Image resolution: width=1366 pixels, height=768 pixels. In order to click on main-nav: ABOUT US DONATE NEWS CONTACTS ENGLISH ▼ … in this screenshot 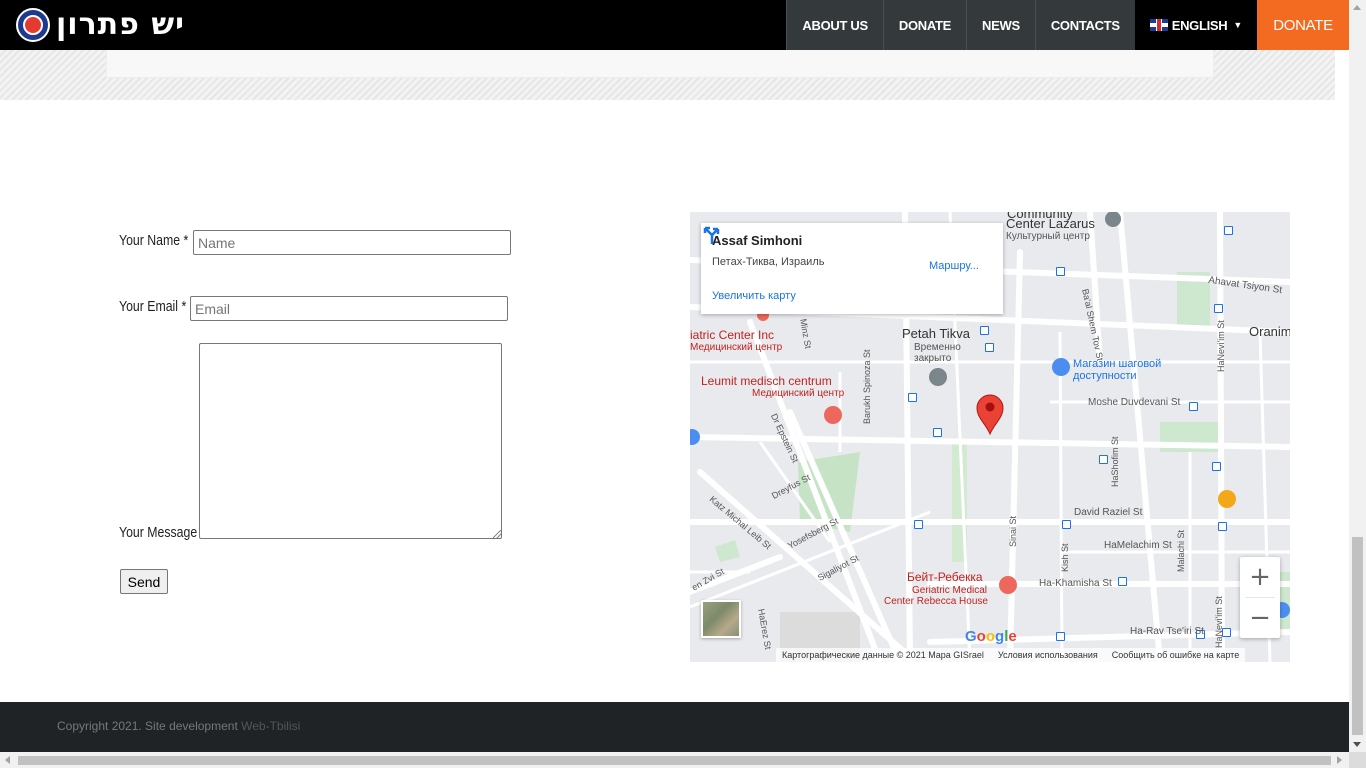, I will do `click(1067, 25)`.